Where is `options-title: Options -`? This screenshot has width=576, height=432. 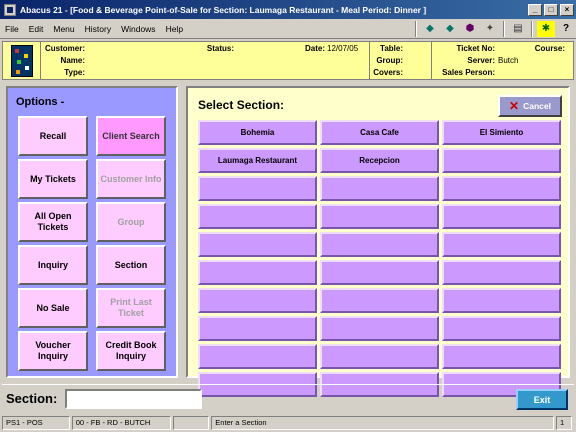 options-title: Options - is located at coordinates (40, 102).